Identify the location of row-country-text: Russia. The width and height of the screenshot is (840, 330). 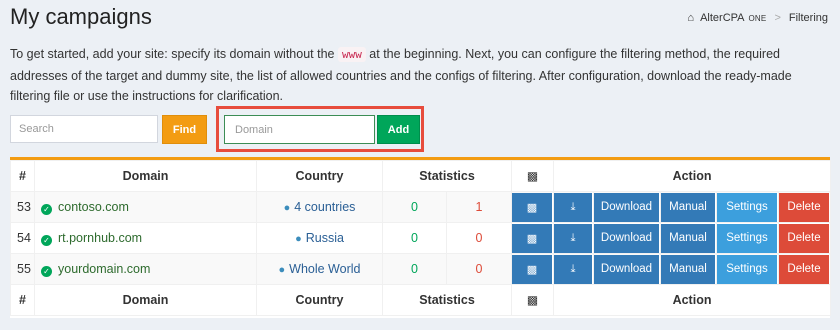
(325, 238).